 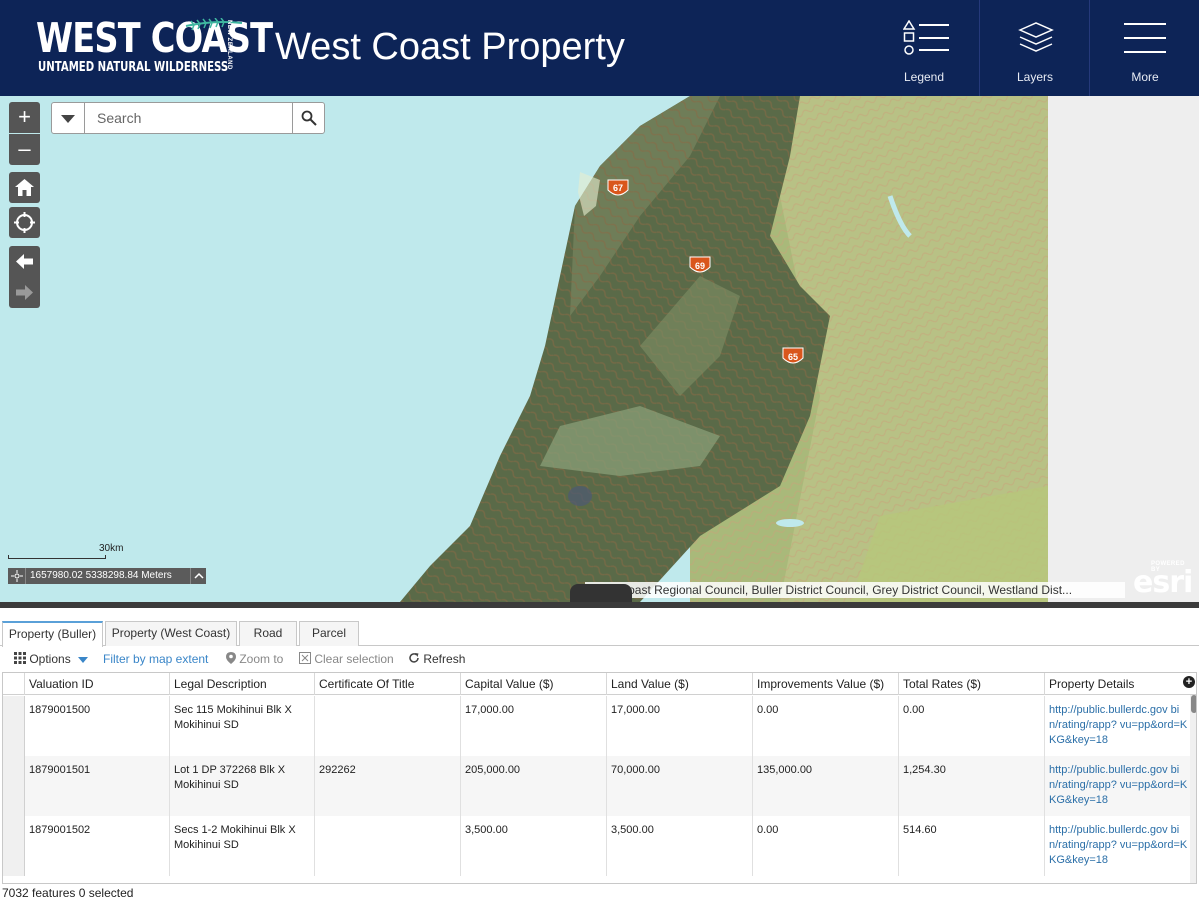 What do you see at coordinates (242, 726) in the screenshot?
I see `cell-legal-description: Sec 115 Mokihinui Blk X Mokihinui SD` at bounding box center [242, 726].